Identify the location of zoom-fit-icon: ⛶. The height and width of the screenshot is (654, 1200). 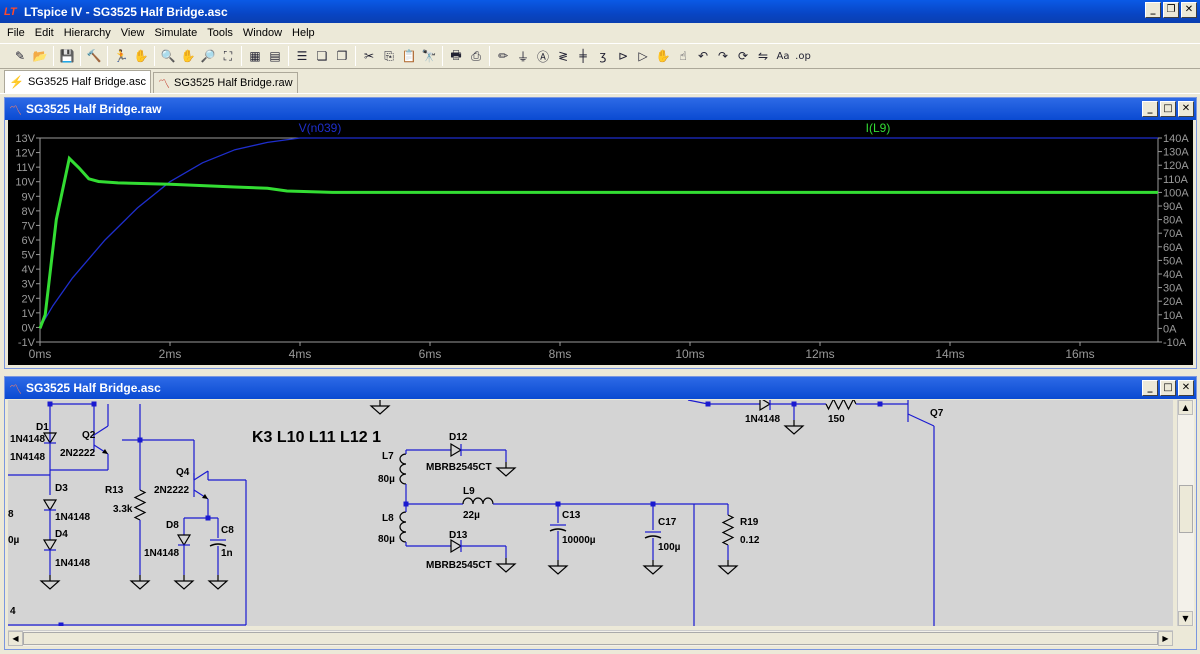
(228, 56).